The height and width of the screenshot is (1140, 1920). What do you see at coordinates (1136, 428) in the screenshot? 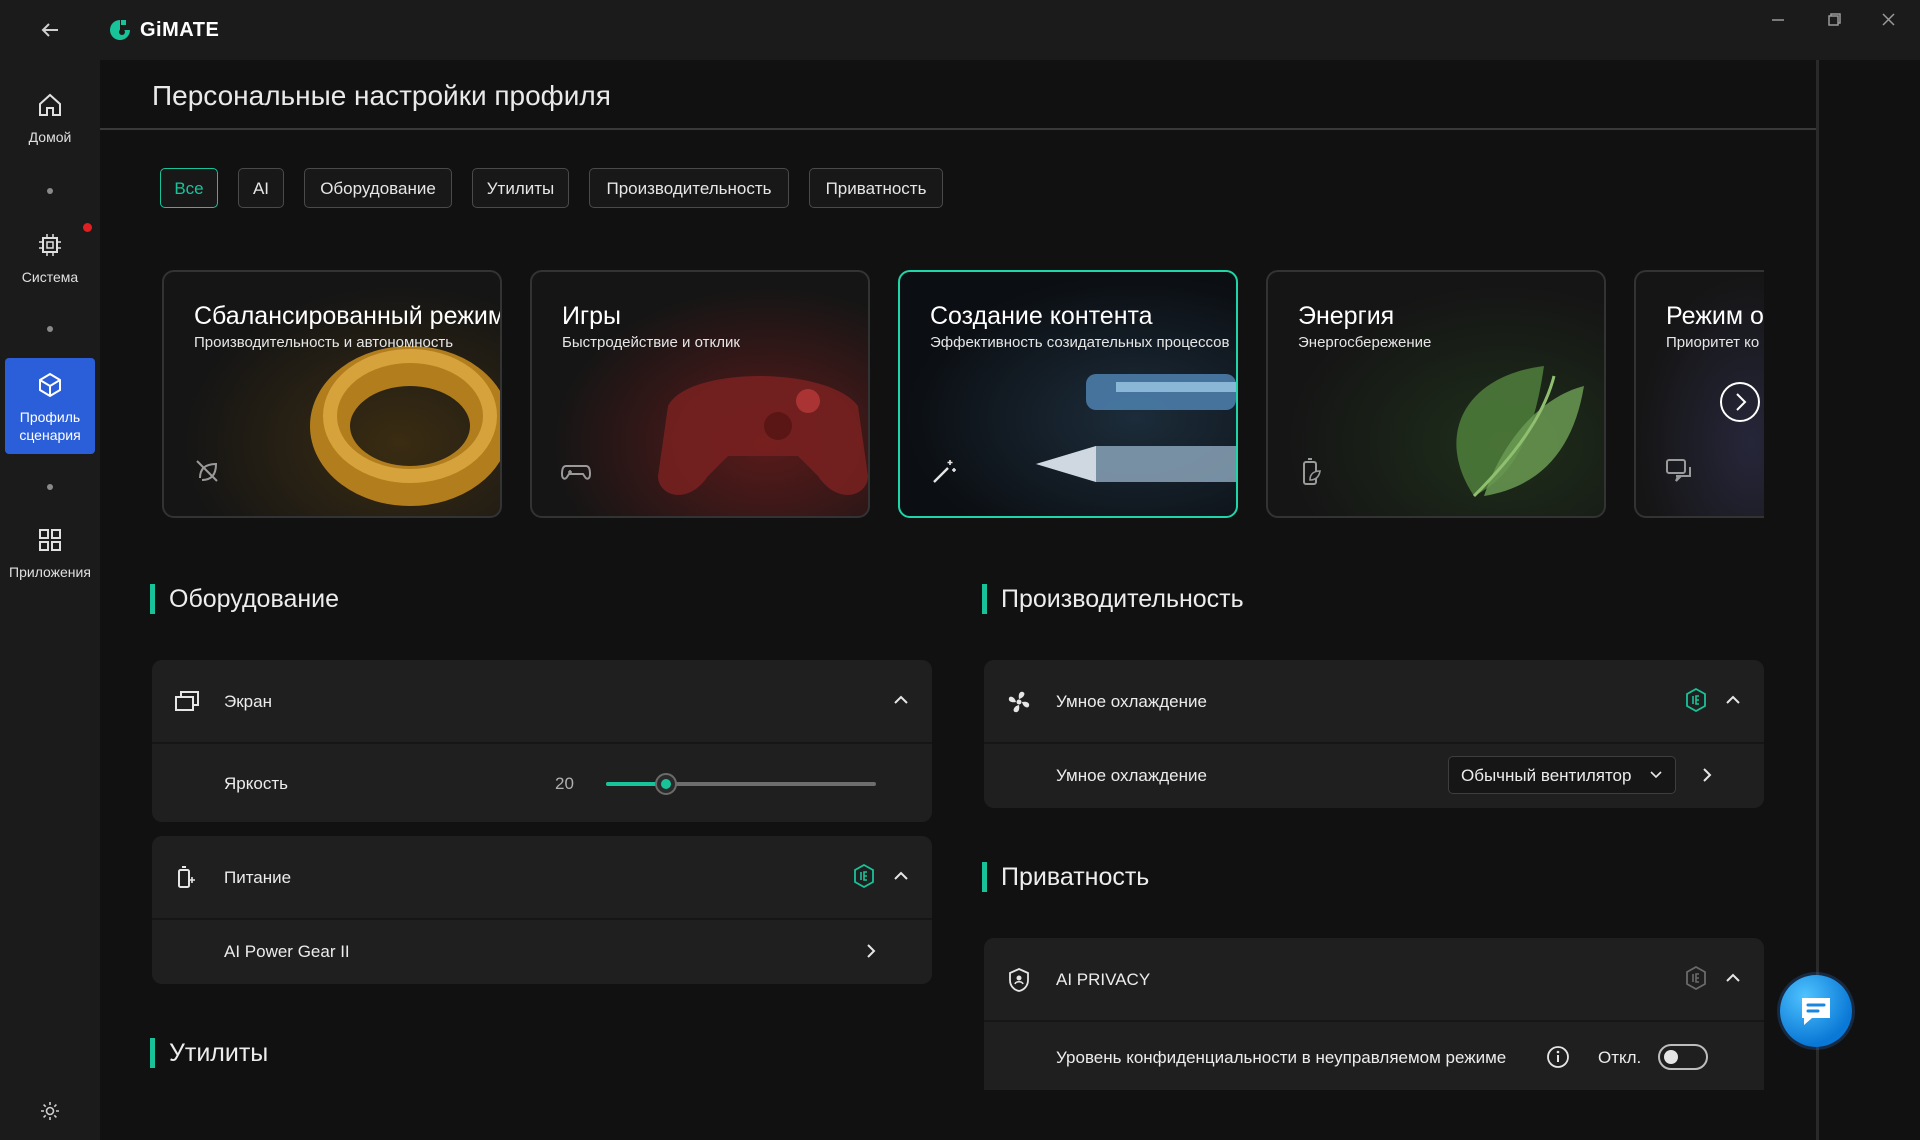
I see `pens-art` at bounding box center [1136, 428].